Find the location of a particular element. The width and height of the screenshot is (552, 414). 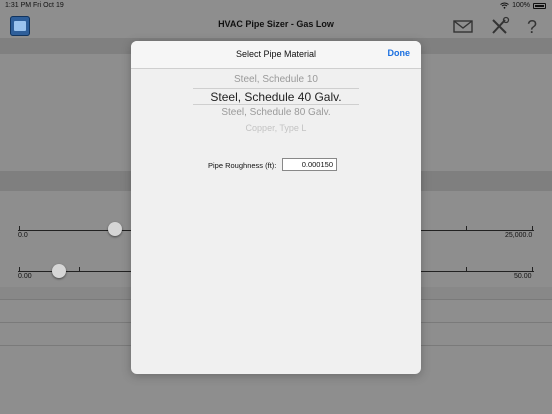

wifi-icon is located at coordinates (504, 5).